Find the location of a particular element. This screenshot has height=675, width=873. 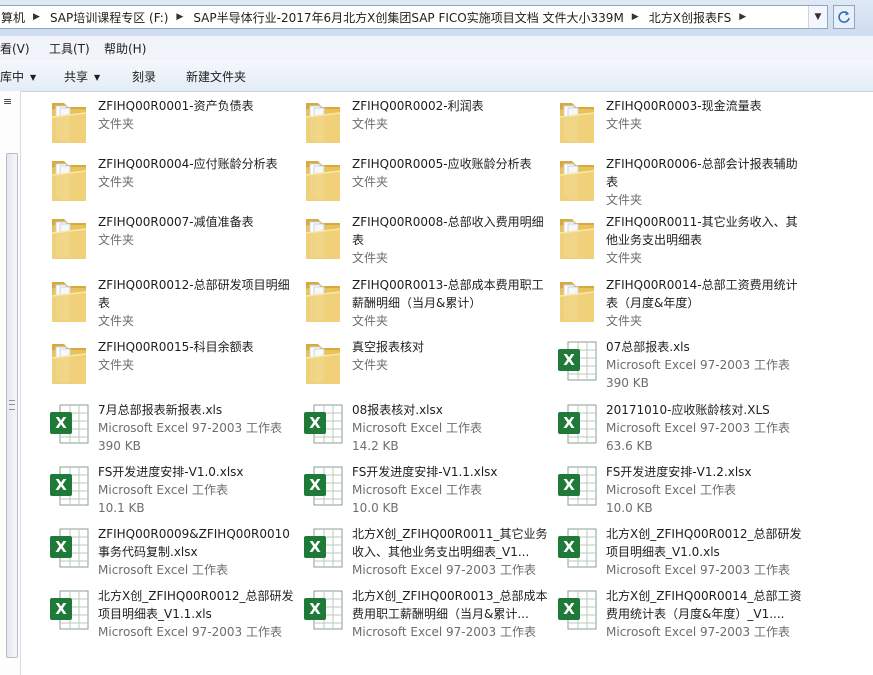

file-name: FS开发进度安排-V1.2.xlsx is located at coordinates (679, 472).